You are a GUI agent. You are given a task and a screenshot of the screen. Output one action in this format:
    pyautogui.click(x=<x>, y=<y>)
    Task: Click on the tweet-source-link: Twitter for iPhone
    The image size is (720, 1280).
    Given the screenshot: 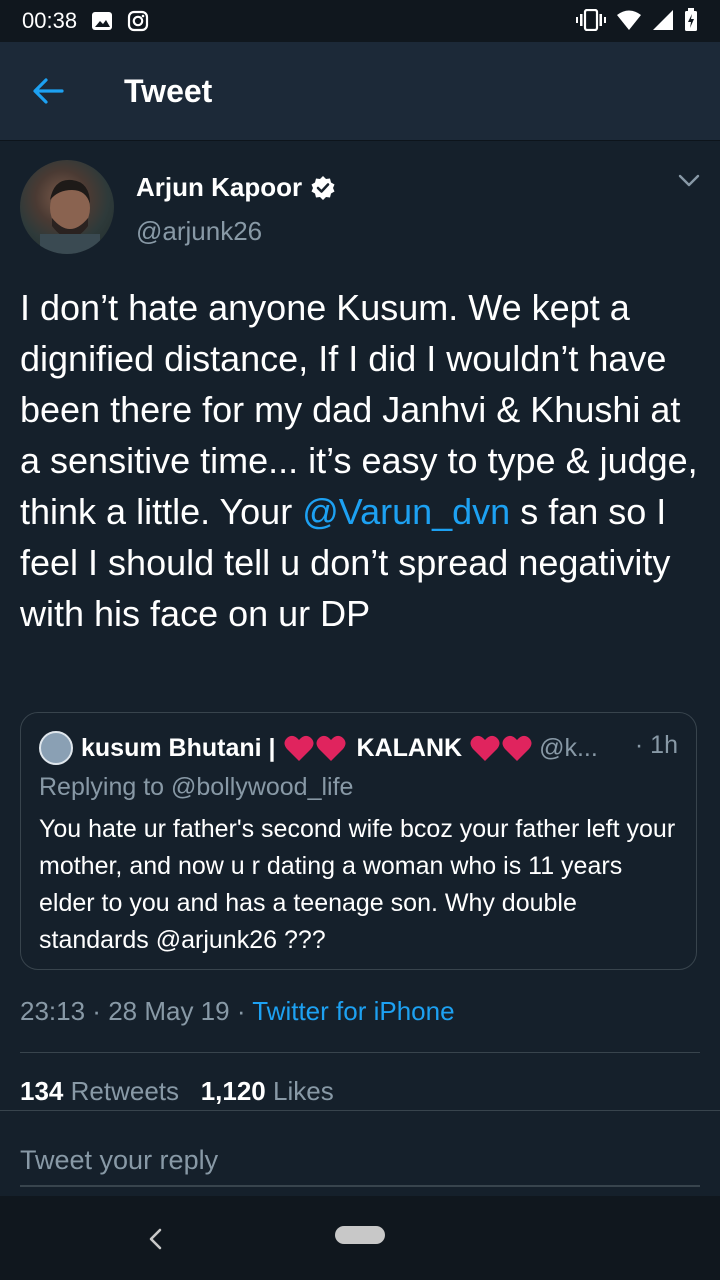 What is the action you would take?
    pyautogui.click(x=353, y=1011)
    